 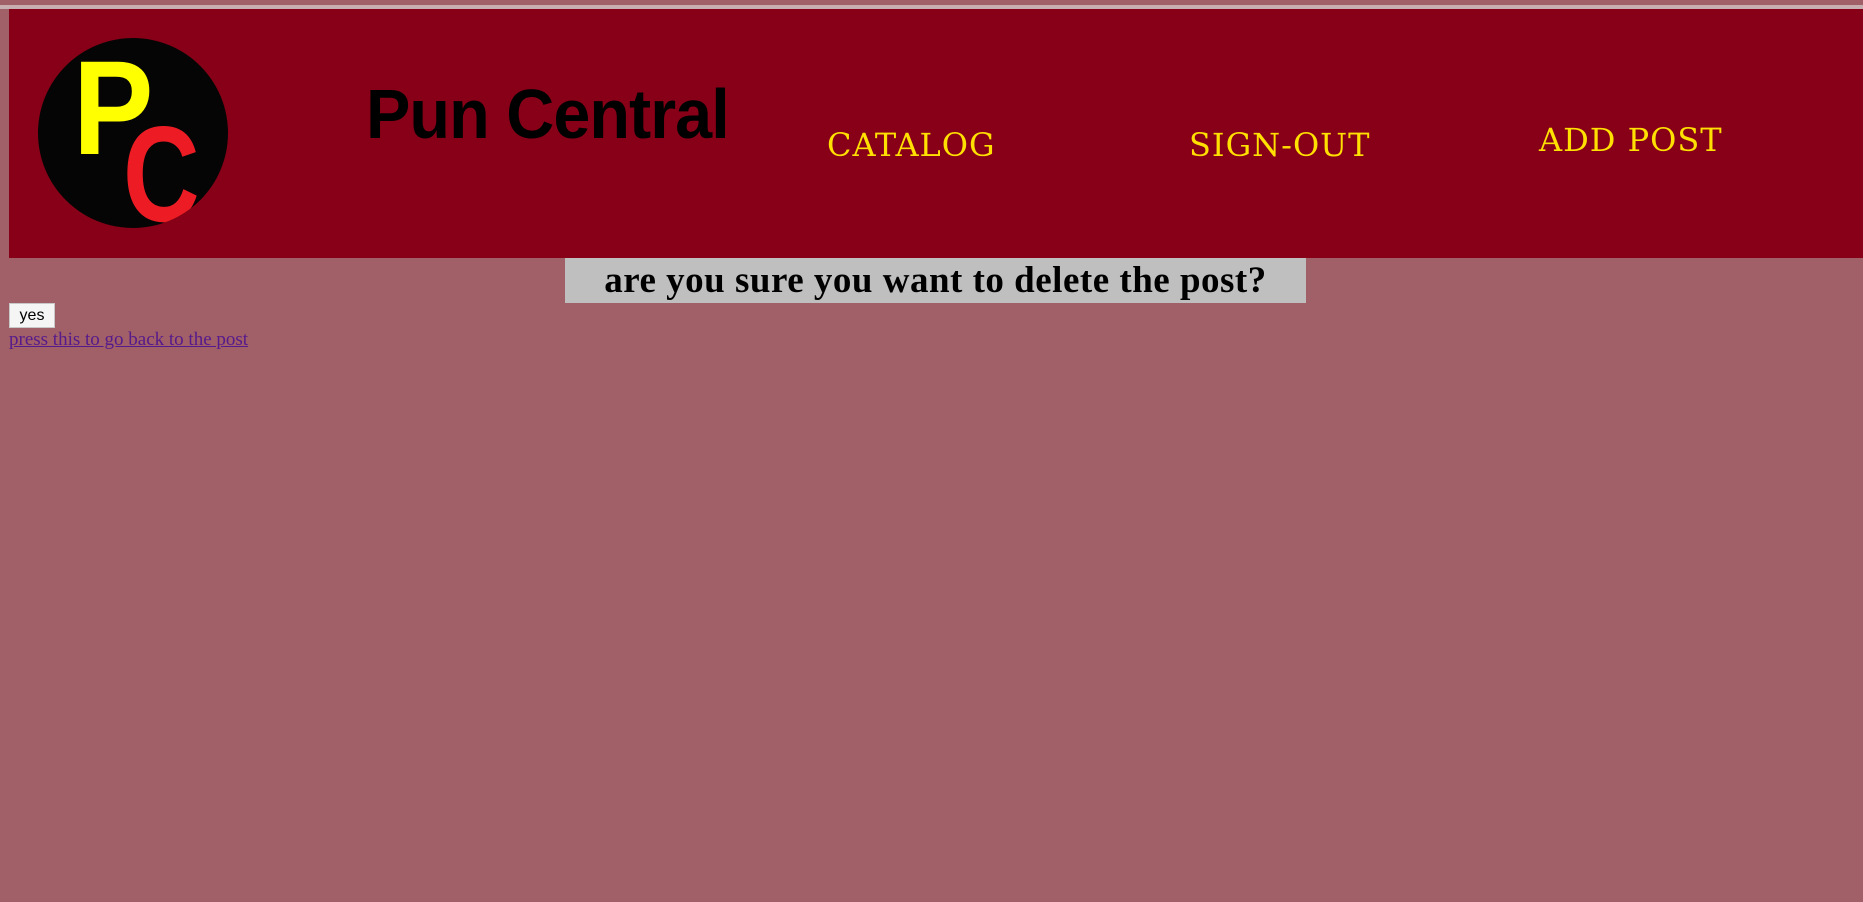 I want to click on nav-sign-out-link: SIGN-OUT, so click(x=1279, y=145).